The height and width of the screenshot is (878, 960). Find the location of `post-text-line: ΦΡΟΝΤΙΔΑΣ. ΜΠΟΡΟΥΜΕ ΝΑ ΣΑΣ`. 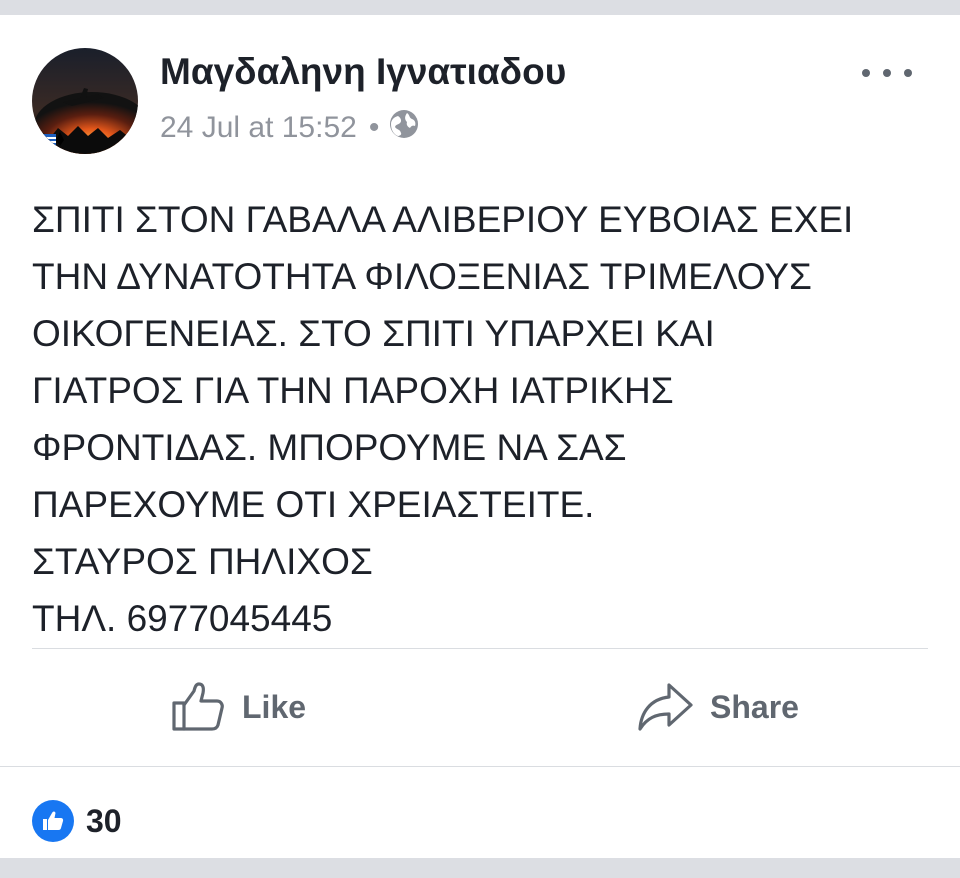

post-text-line: ΦΡΟΝΤΙΔΑΣ. ΜΠΟΡΟΥΜΕ ΝΑ ΣΑΣ is located at coordinates (329, 447).